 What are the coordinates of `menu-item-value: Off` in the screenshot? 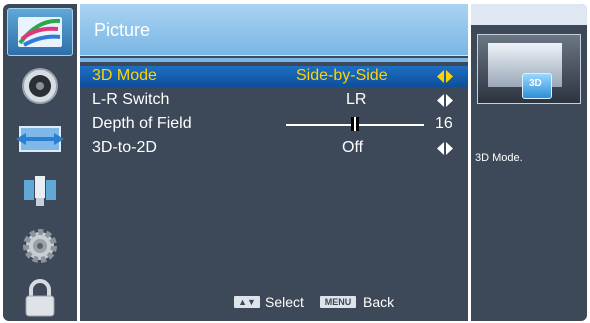 It's located at (353, 147).